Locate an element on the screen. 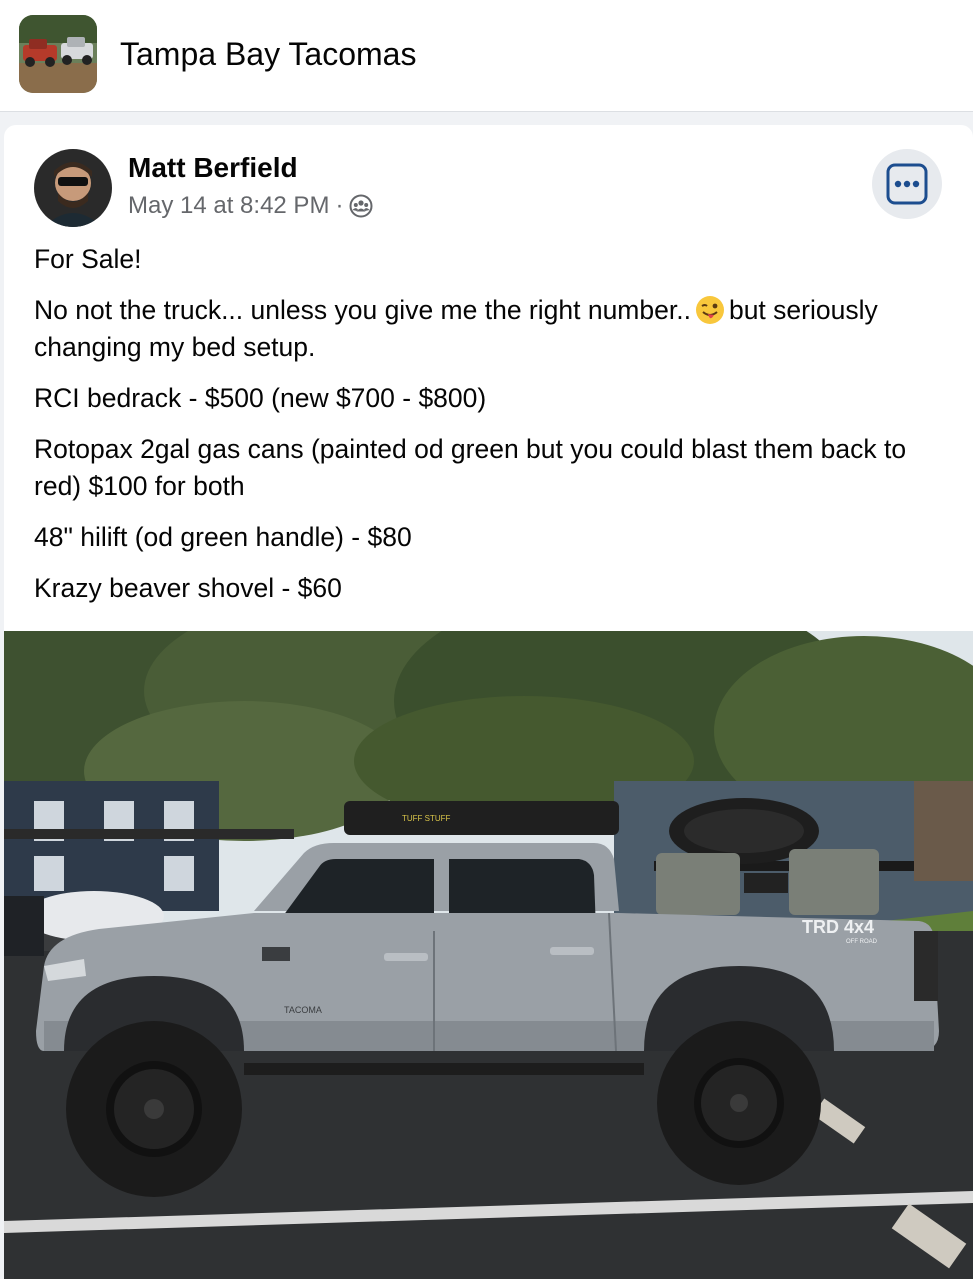 Image resolution: width=973 pixels, height=1279 pixels. tacoma-badge-text: TACOMA is located at coordinates (303, 1010).